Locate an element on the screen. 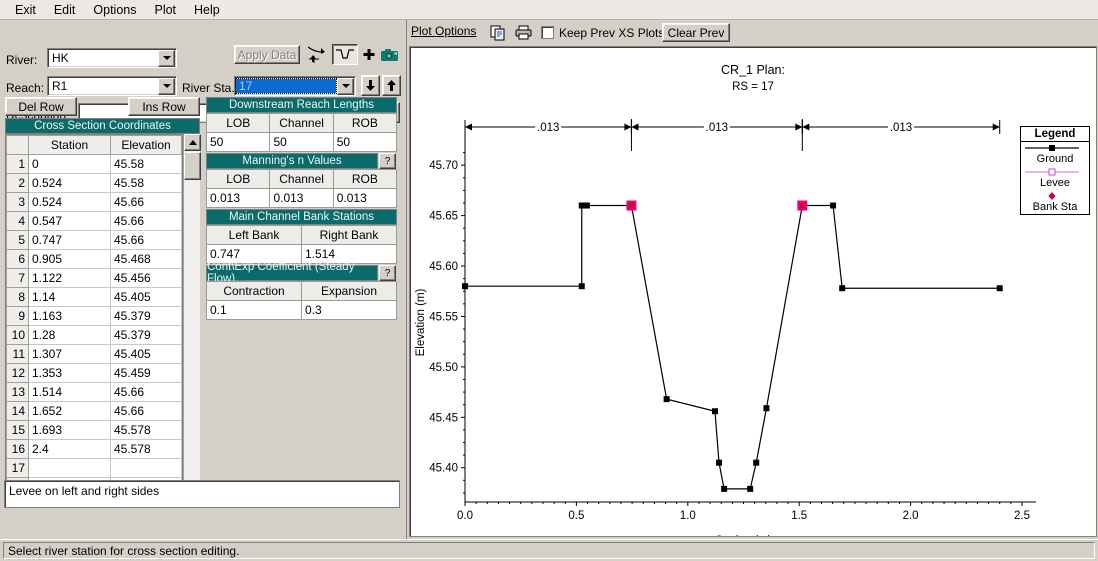  menu-item-help: Help is located at coordinates (207, 10).